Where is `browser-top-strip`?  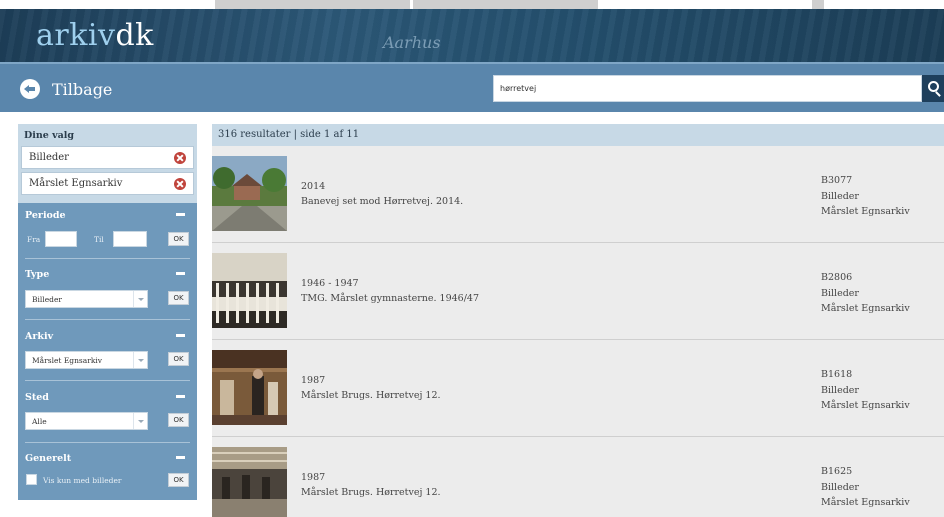
browser-top-strip is located at coordinates (472, 4).